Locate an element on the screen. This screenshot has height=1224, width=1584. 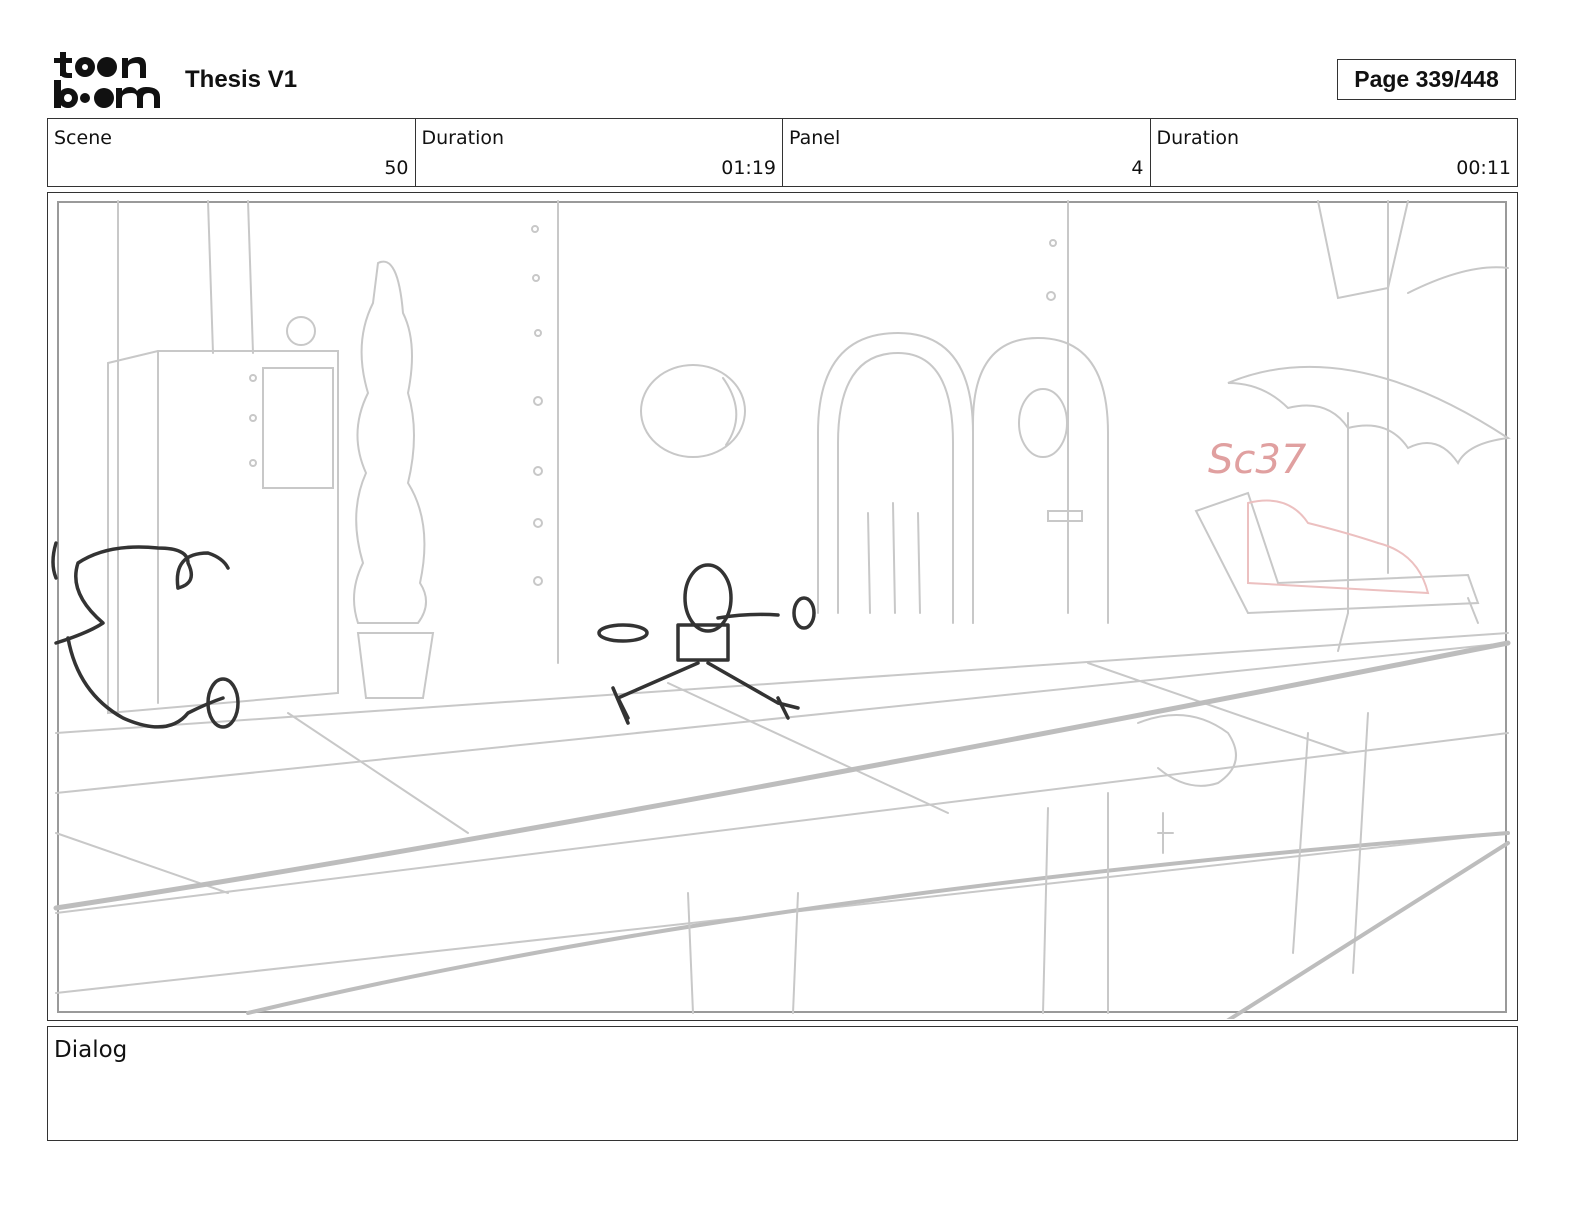
panel-cell: Panel 4 is located at coordinates (967, 152).